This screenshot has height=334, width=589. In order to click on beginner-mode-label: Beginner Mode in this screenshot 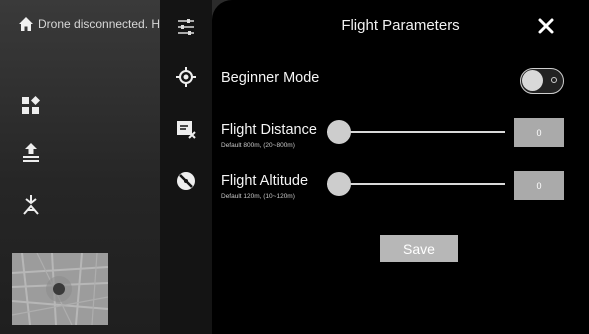, I will do `click(270, 78)`.